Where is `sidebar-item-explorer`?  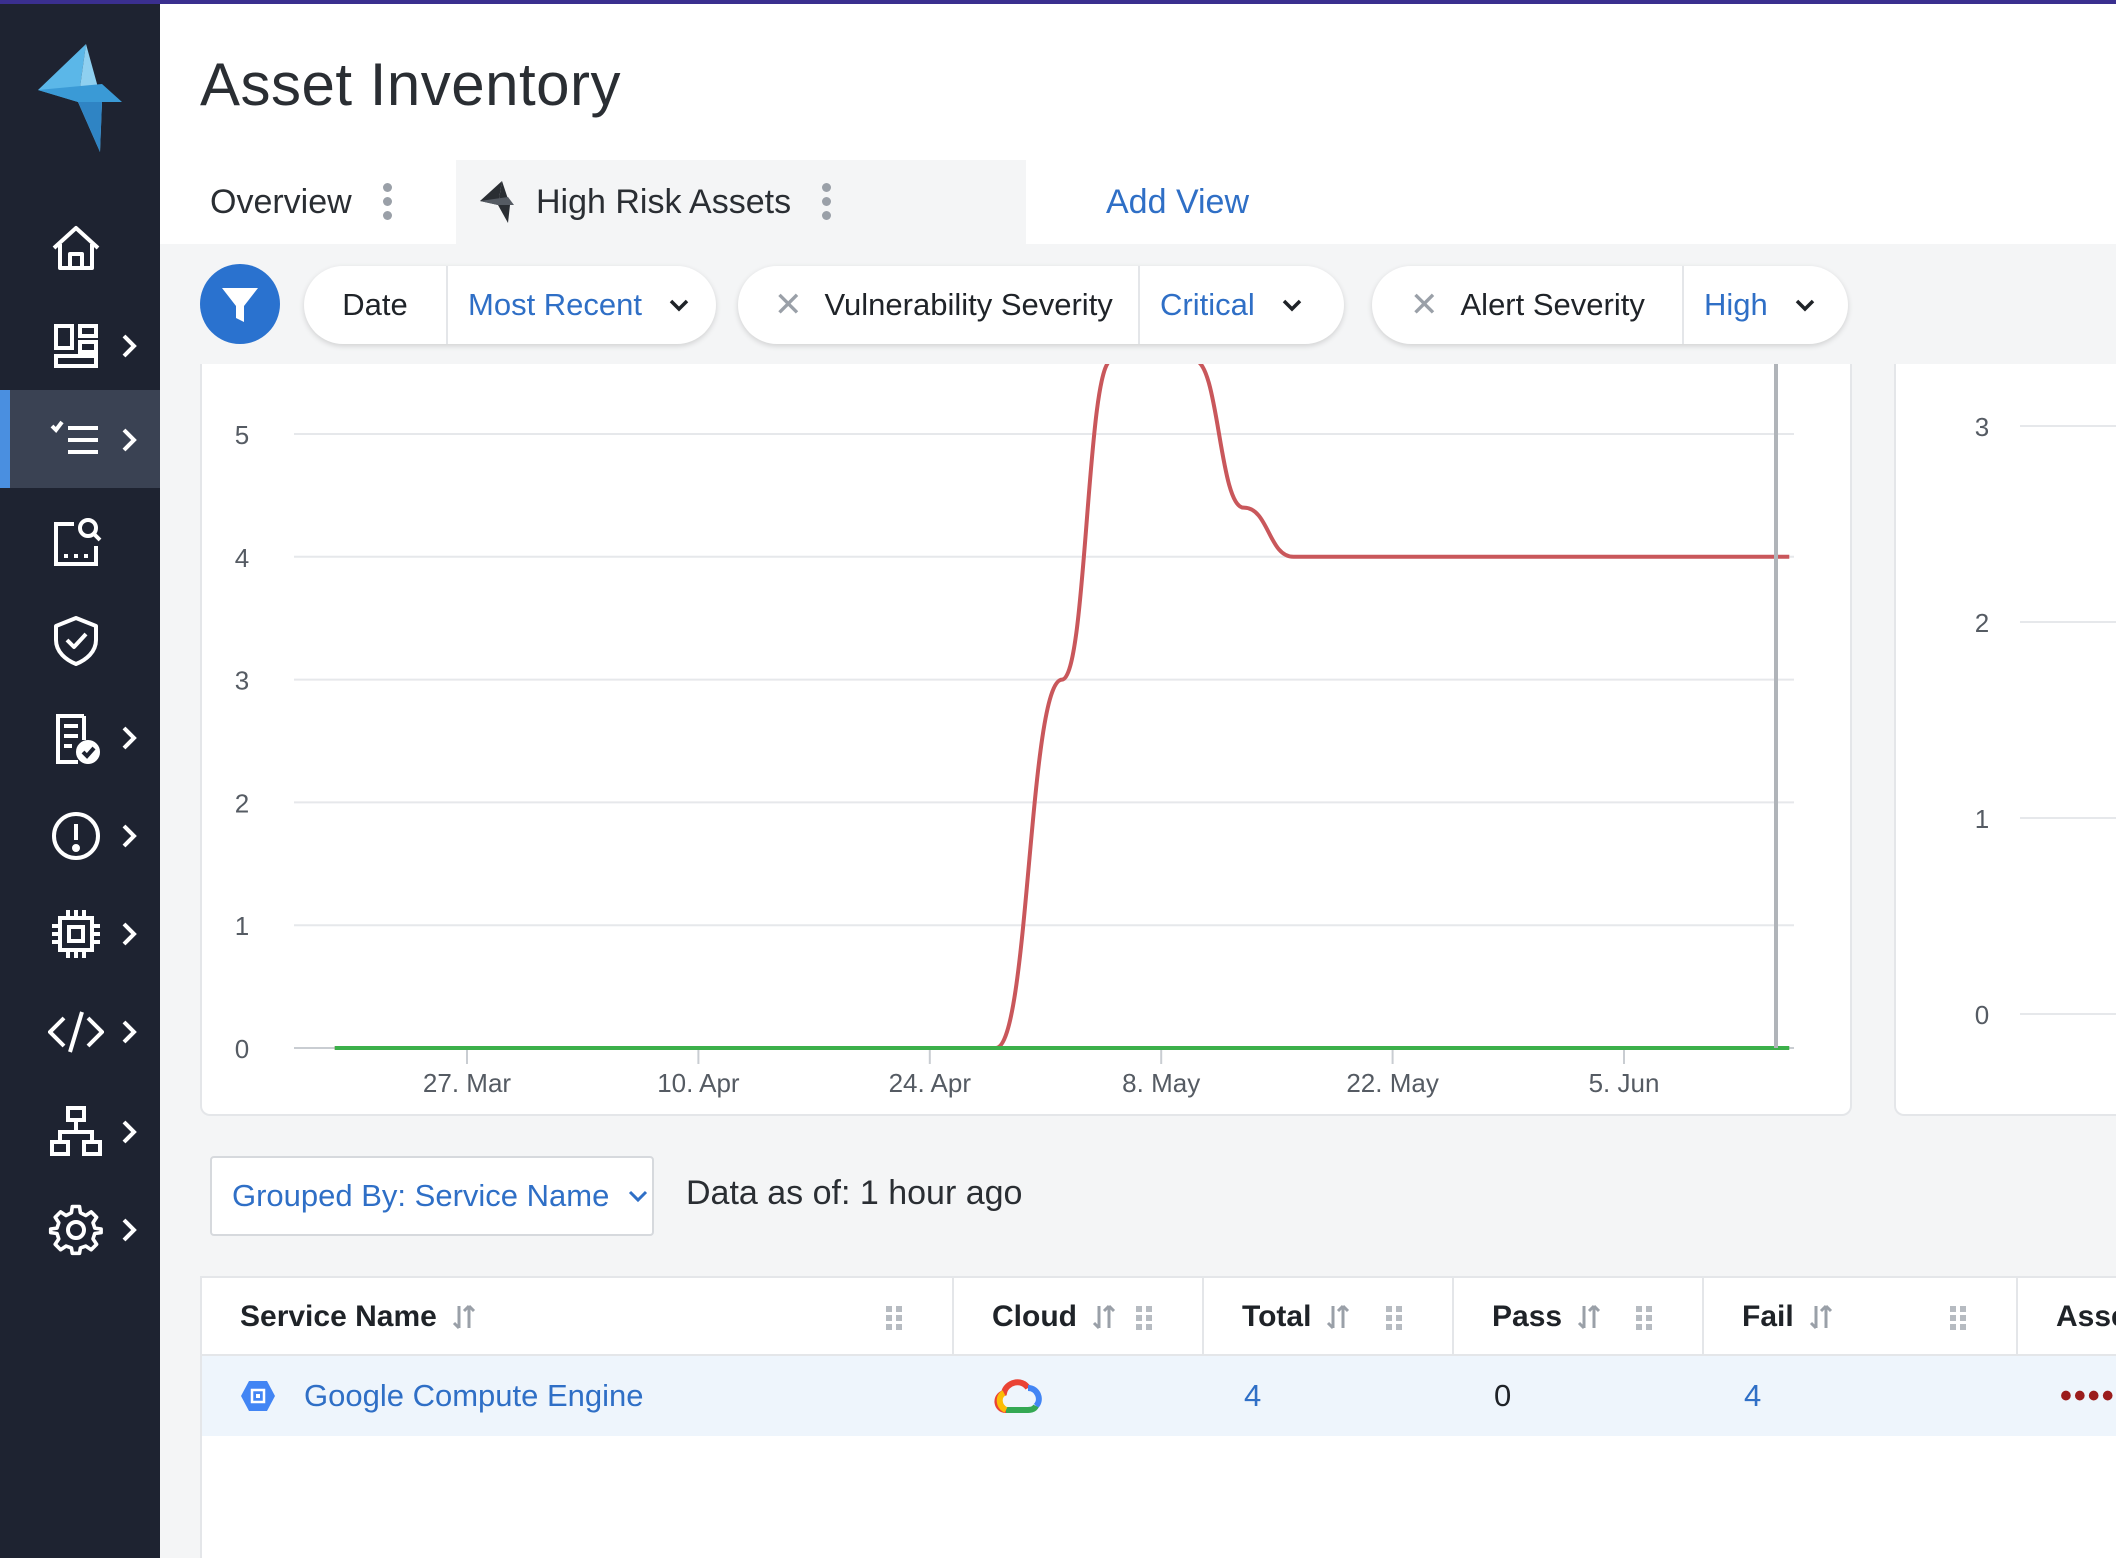
sidebar-item-explorer is located at coordinates (80, 541).